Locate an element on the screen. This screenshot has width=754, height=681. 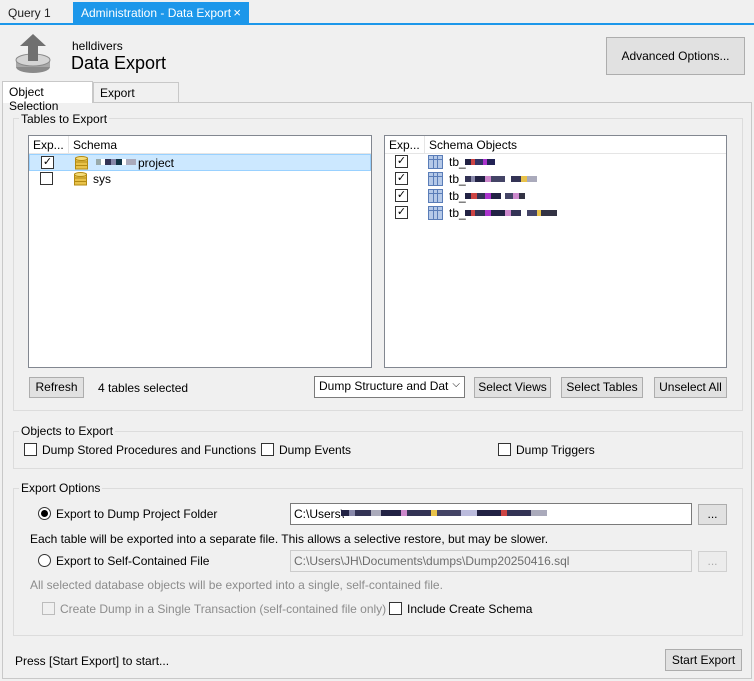
chevron-down-icon: ⌵ is located at coordinates (456, 384).